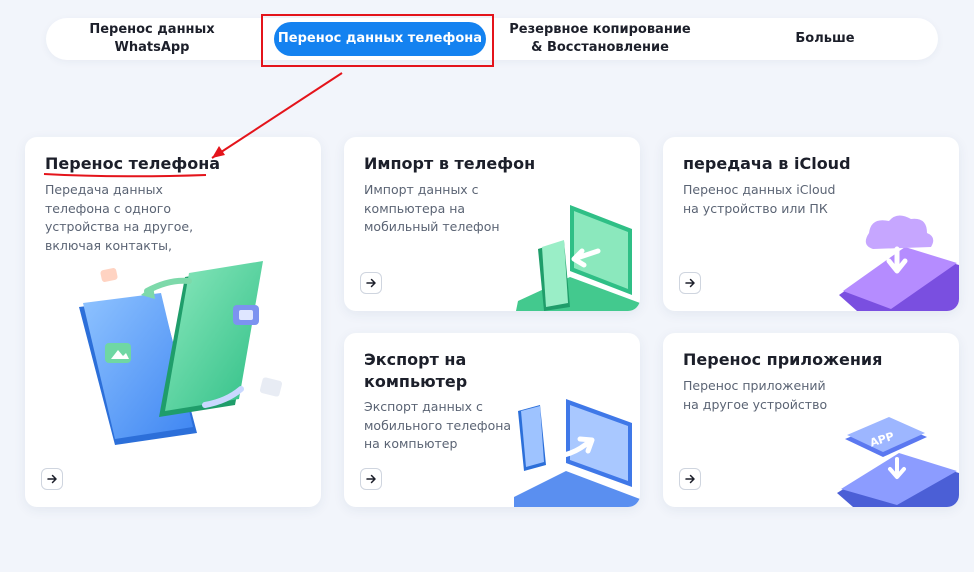 The height and width of the screenshot is (572, 974). I want to click on app-transfer-illustration: APP, so click(898, 462).